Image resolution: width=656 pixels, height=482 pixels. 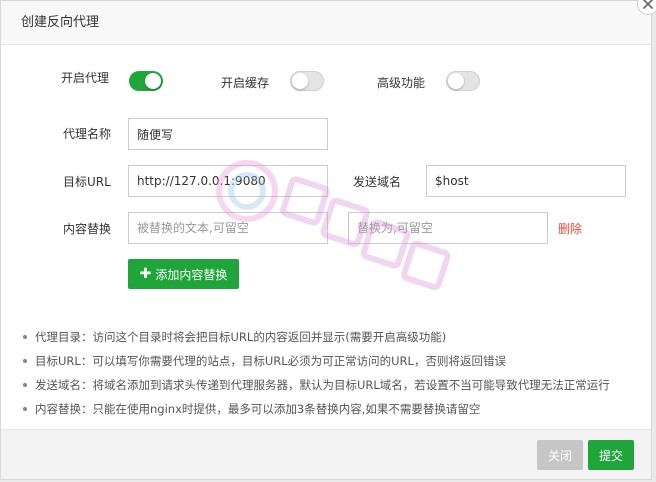 What do you see at coordinates (228, 181) in the screenshot?
I see `target-url-input` at bounding box center [228, 181].